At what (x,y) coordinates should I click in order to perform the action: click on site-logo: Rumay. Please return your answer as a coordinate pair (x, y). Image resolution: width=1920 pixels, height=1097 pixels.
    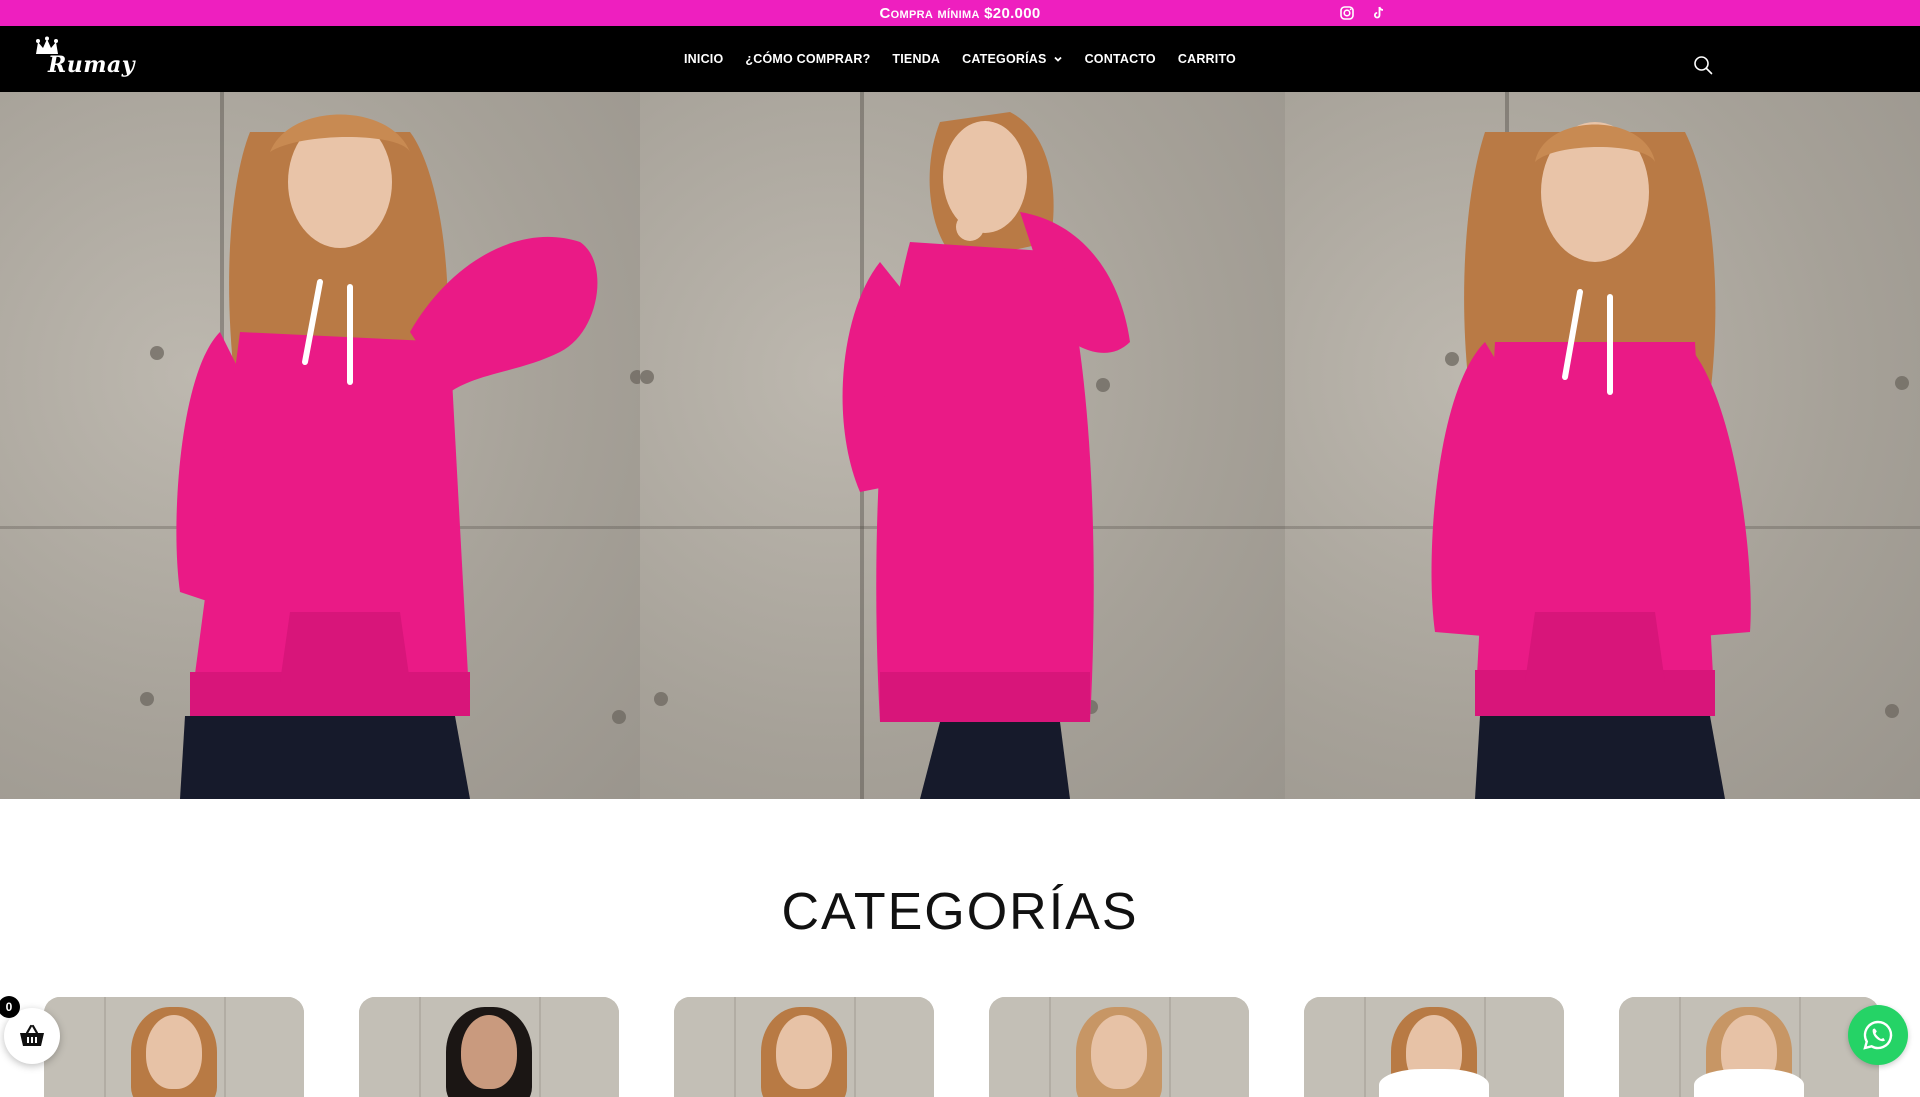
    Looking at the image, I should click on (89, 59).